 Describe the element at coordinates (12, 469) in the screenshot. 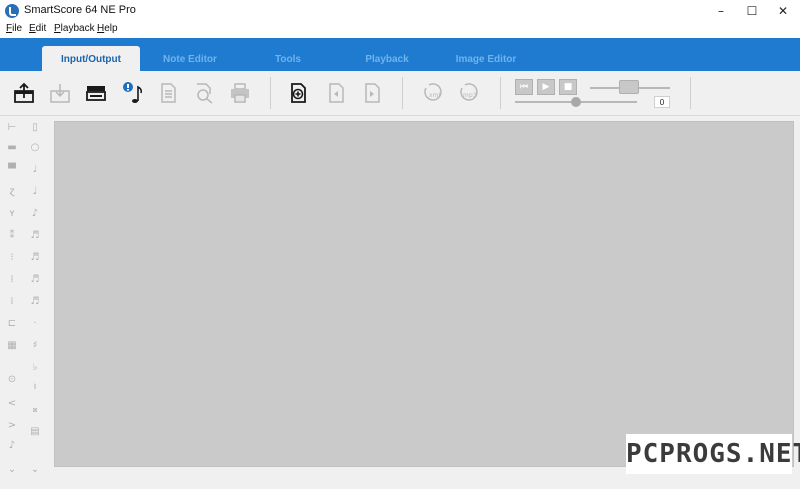

I see `scroll-down-icon: ⌄` at that location.